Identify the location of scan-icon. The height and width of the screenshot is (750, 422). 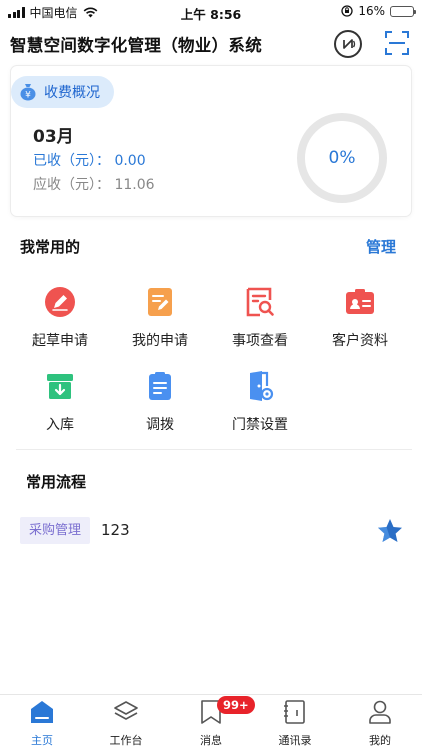
(397, 43).